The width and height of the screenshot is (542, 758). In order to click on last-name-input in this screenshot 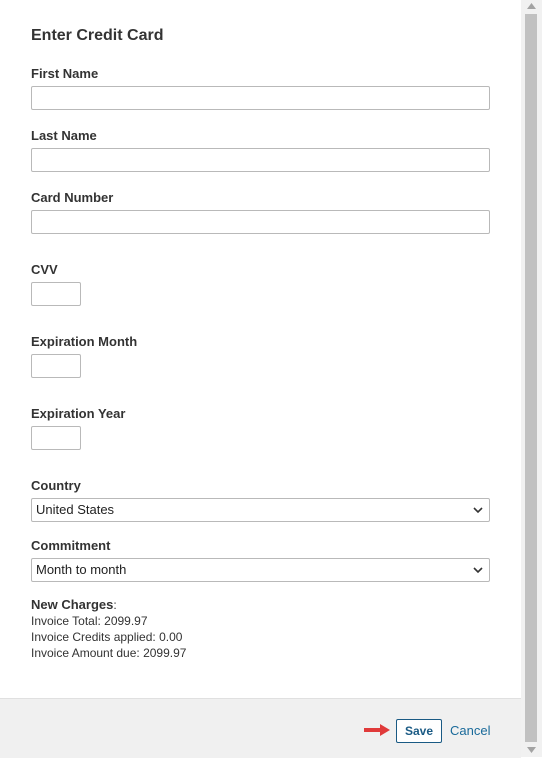, I will do `click(260, 160)`.